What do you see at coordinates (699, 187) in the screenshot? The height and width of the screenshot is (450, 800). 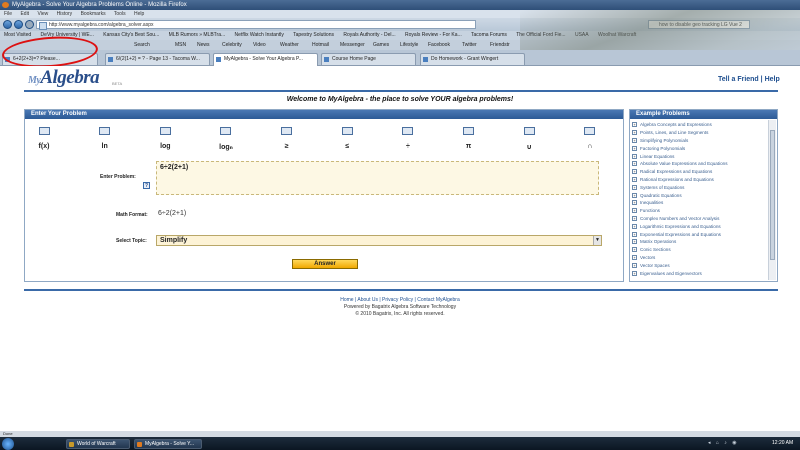 I see `list-item: + Systems of Equations` at bounding box center [699, 187].